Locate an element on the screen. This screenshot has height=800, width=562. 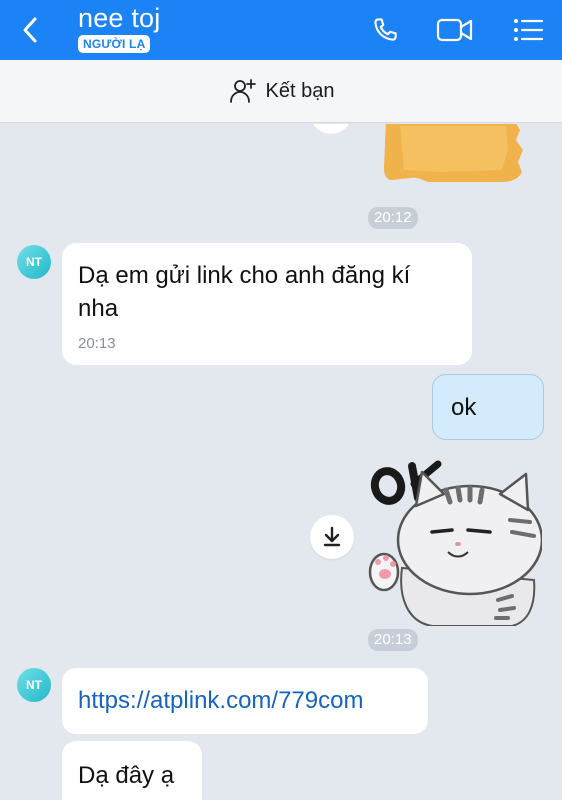
link-message-bubble: https://atplink.com/779com is located at coordinates (245, 701).